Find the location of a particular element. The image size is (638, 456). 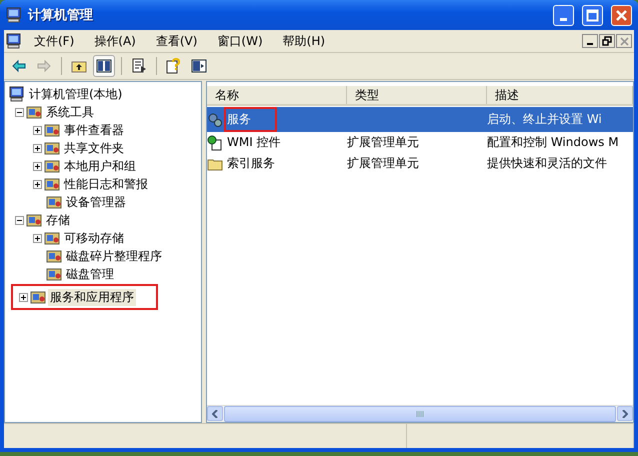

grip-icon is located at coordinates (420, 414).